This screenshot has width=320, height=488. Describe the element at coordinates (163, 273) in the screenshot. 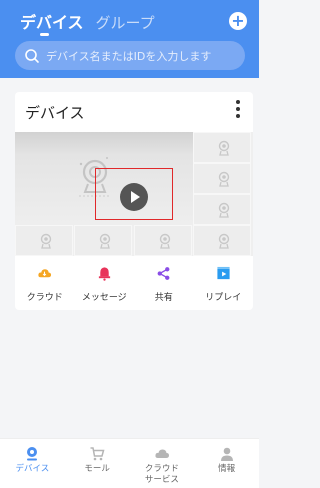

I see `share-icon` at that location.